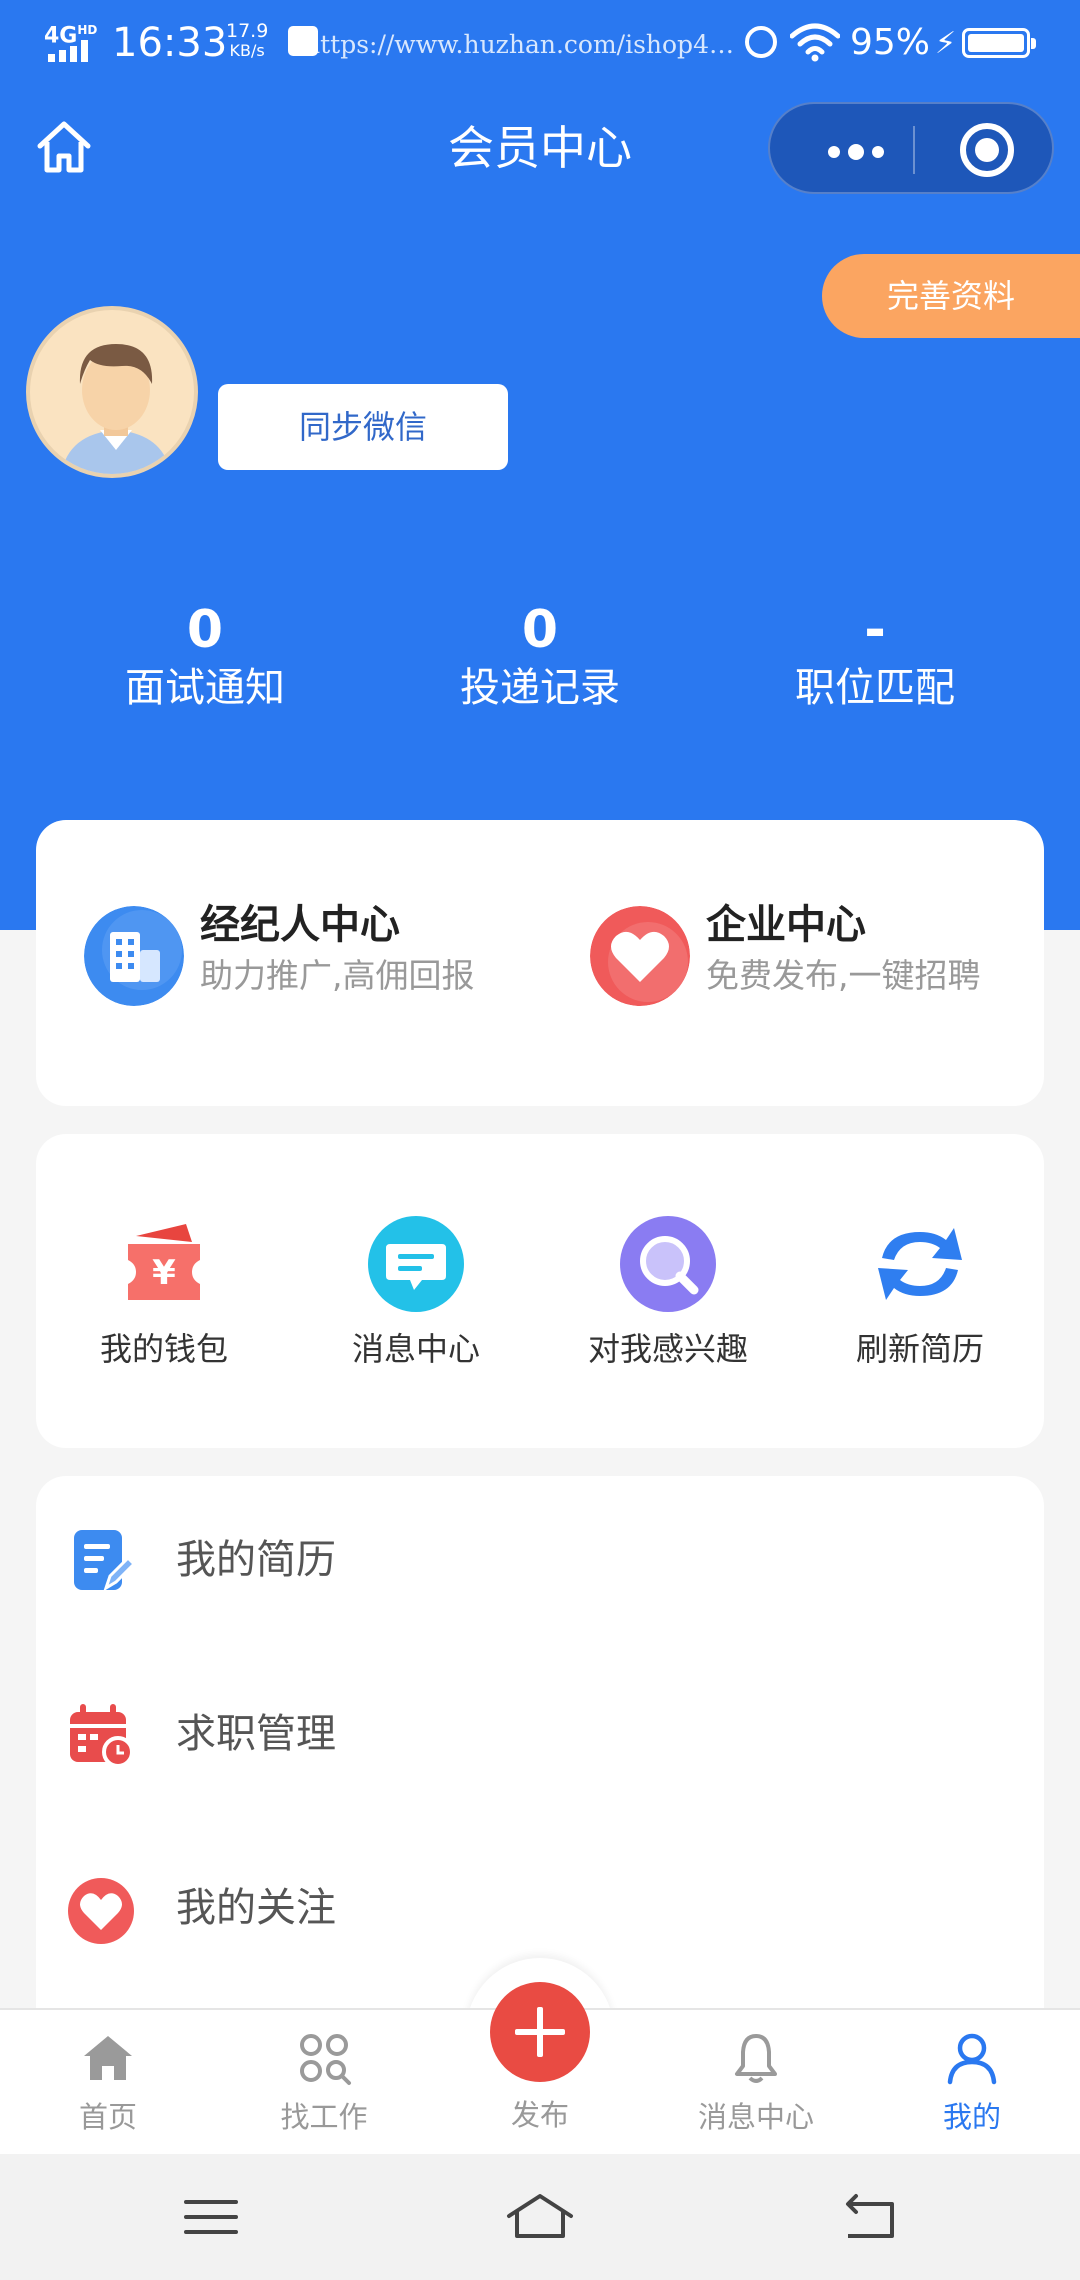 The width and height of the screenshot is (1080, 2280). What do you see at coordinates (850, 150) in the screenshot?
I see `more-dots-icon` at bounding box center [850, 150].